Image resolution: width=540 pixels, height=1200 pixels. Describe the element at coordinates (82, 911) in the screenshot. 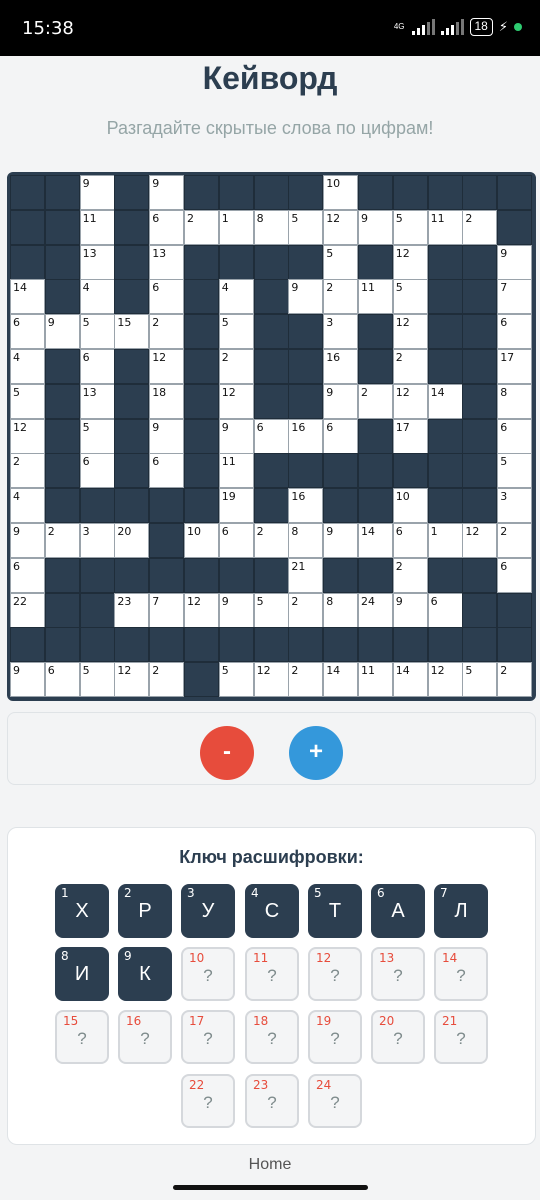

I see `key-tile-1: 1Х` at that location.